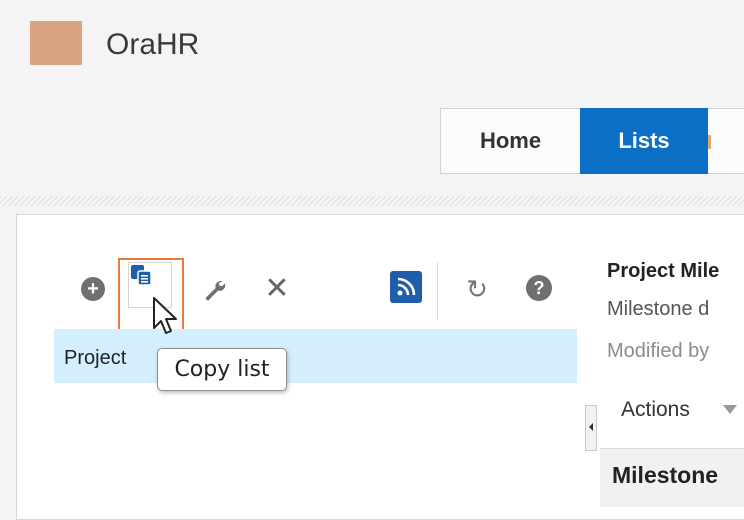 This screenshot has width=744, height=520. Describe the element at coordinates (222, 369) in the screenshot. I see `copy-list-tooltip: Copy list` at that location.